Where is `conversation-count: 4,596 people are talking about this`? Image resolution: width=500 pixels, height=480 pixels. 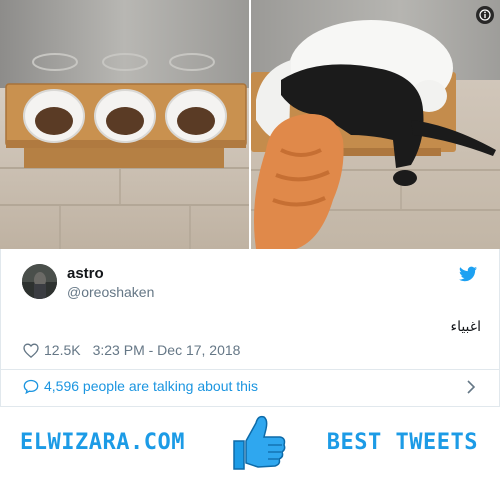
conversation-count: 4,596 people are talking about this is located at coordinates (151, 386).